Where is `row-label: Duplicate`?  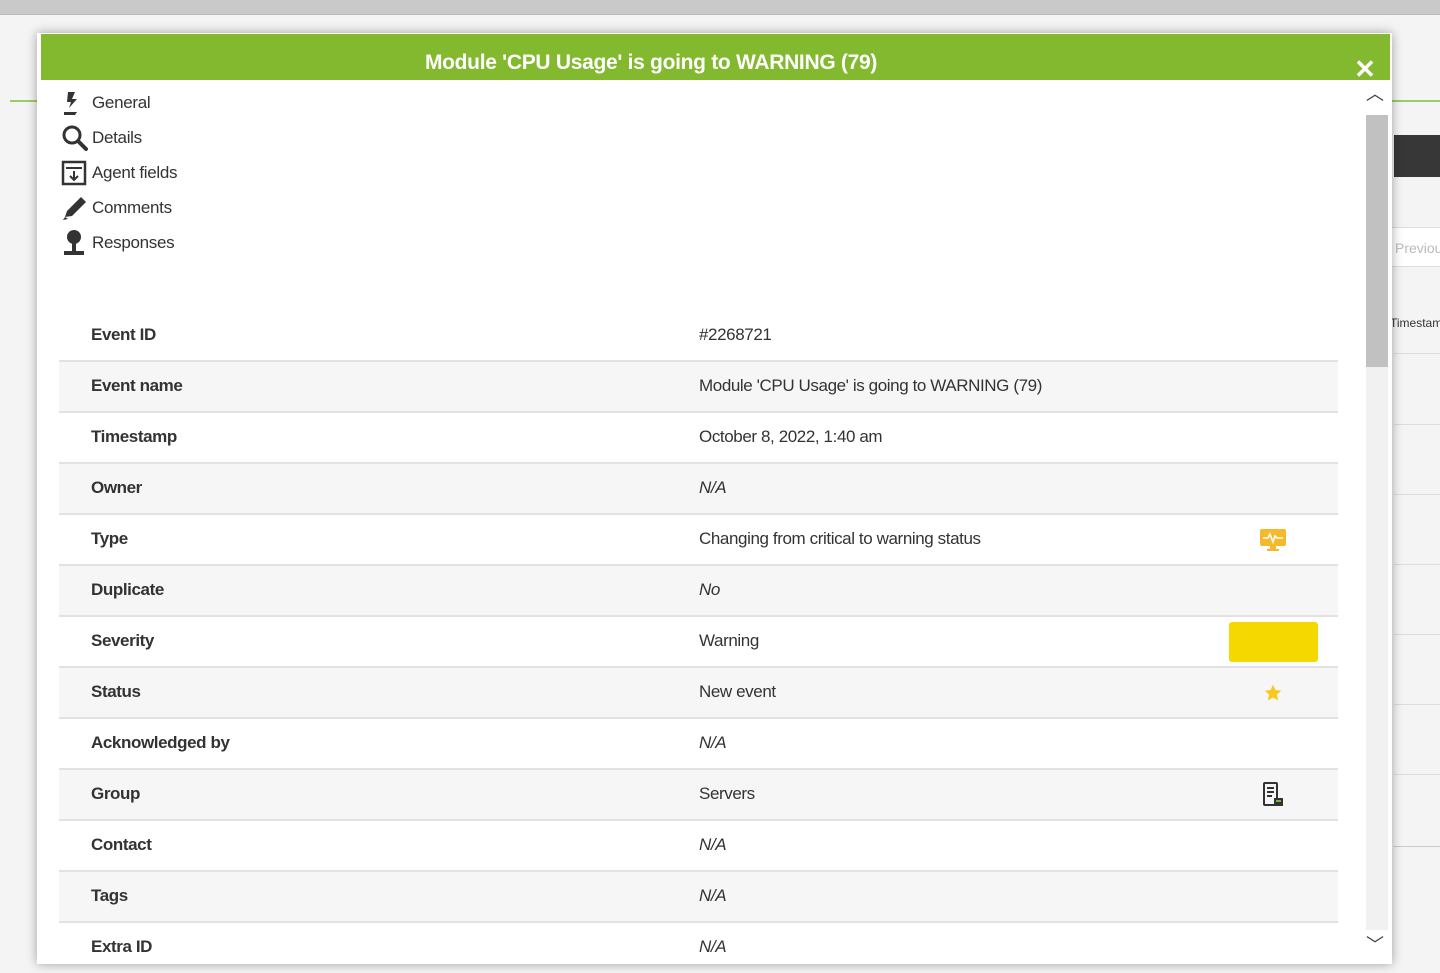 row-label: Duplicate is located at coordinates (127, 589).